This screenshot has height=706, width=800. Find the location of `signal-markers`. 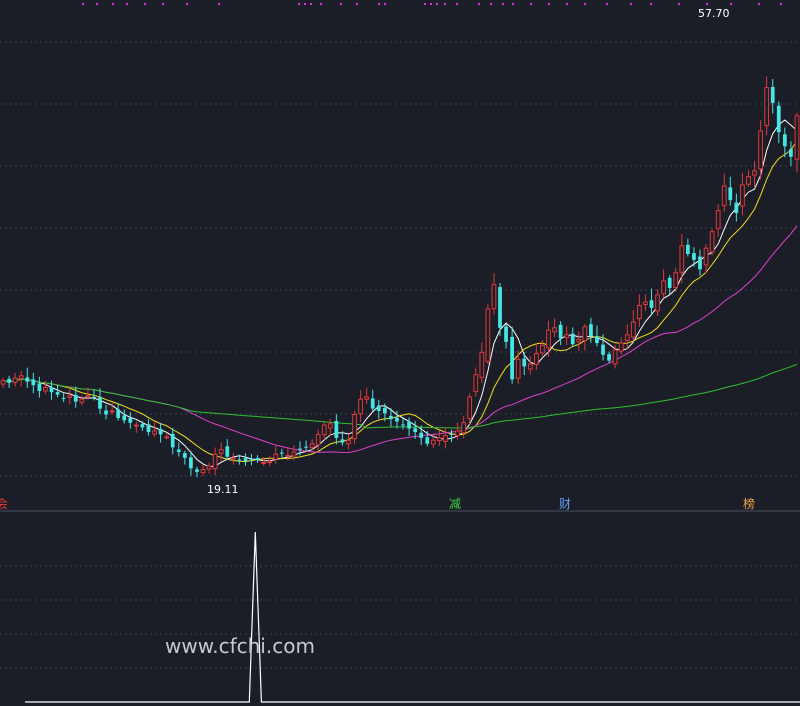

signal-markers is located at coordinates (432, 4).